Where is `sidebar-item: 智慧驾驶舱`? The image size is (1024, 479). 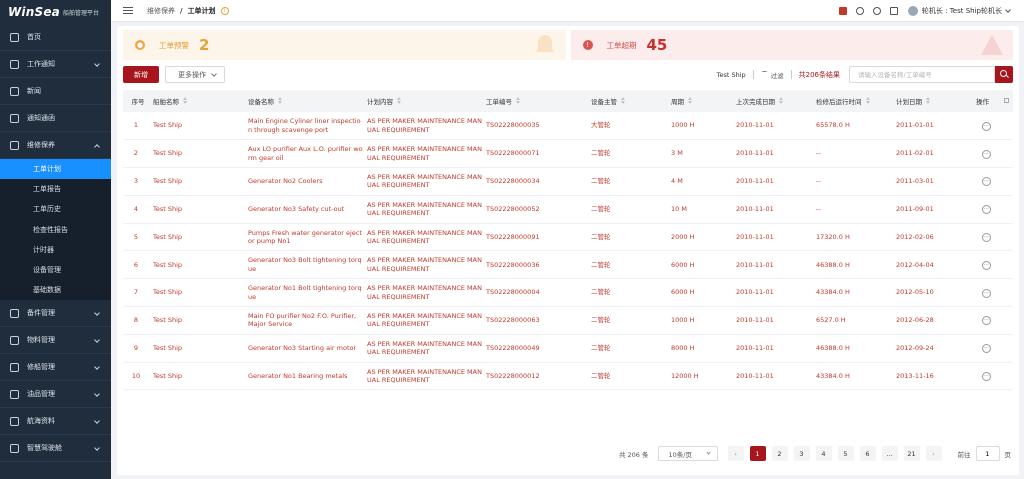 sidebar-item: 智慧驾驶舱 is located at coordinates (55, 449).